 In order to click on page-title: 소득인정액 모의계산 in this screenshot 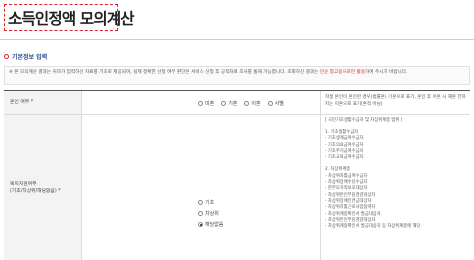, I will do `click(71, 18)`.